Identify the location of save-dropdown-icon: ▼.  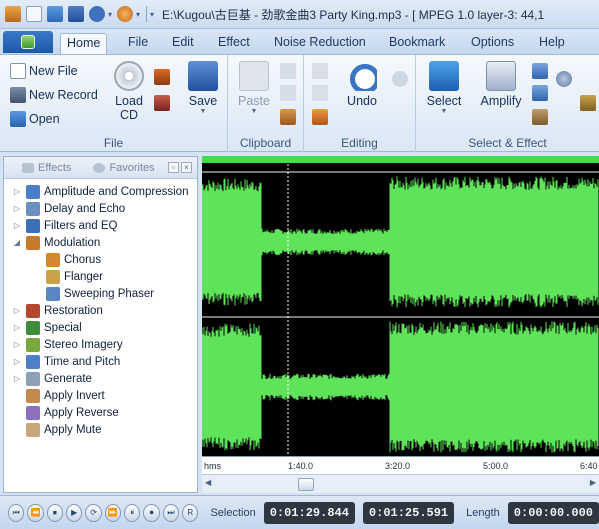
(203, 111).